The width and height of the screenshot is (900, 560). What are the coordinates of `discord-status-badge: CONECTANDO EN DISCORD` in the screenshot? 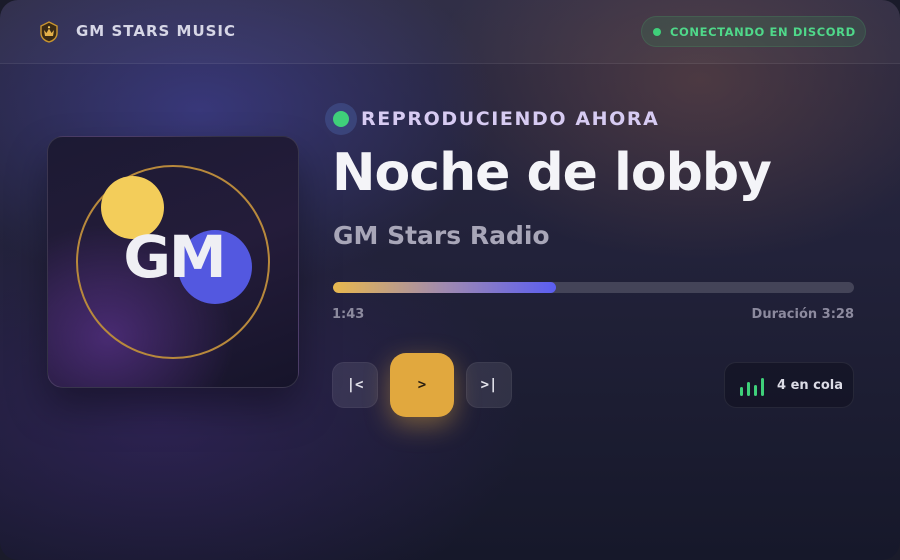 It's located at (753, 31).